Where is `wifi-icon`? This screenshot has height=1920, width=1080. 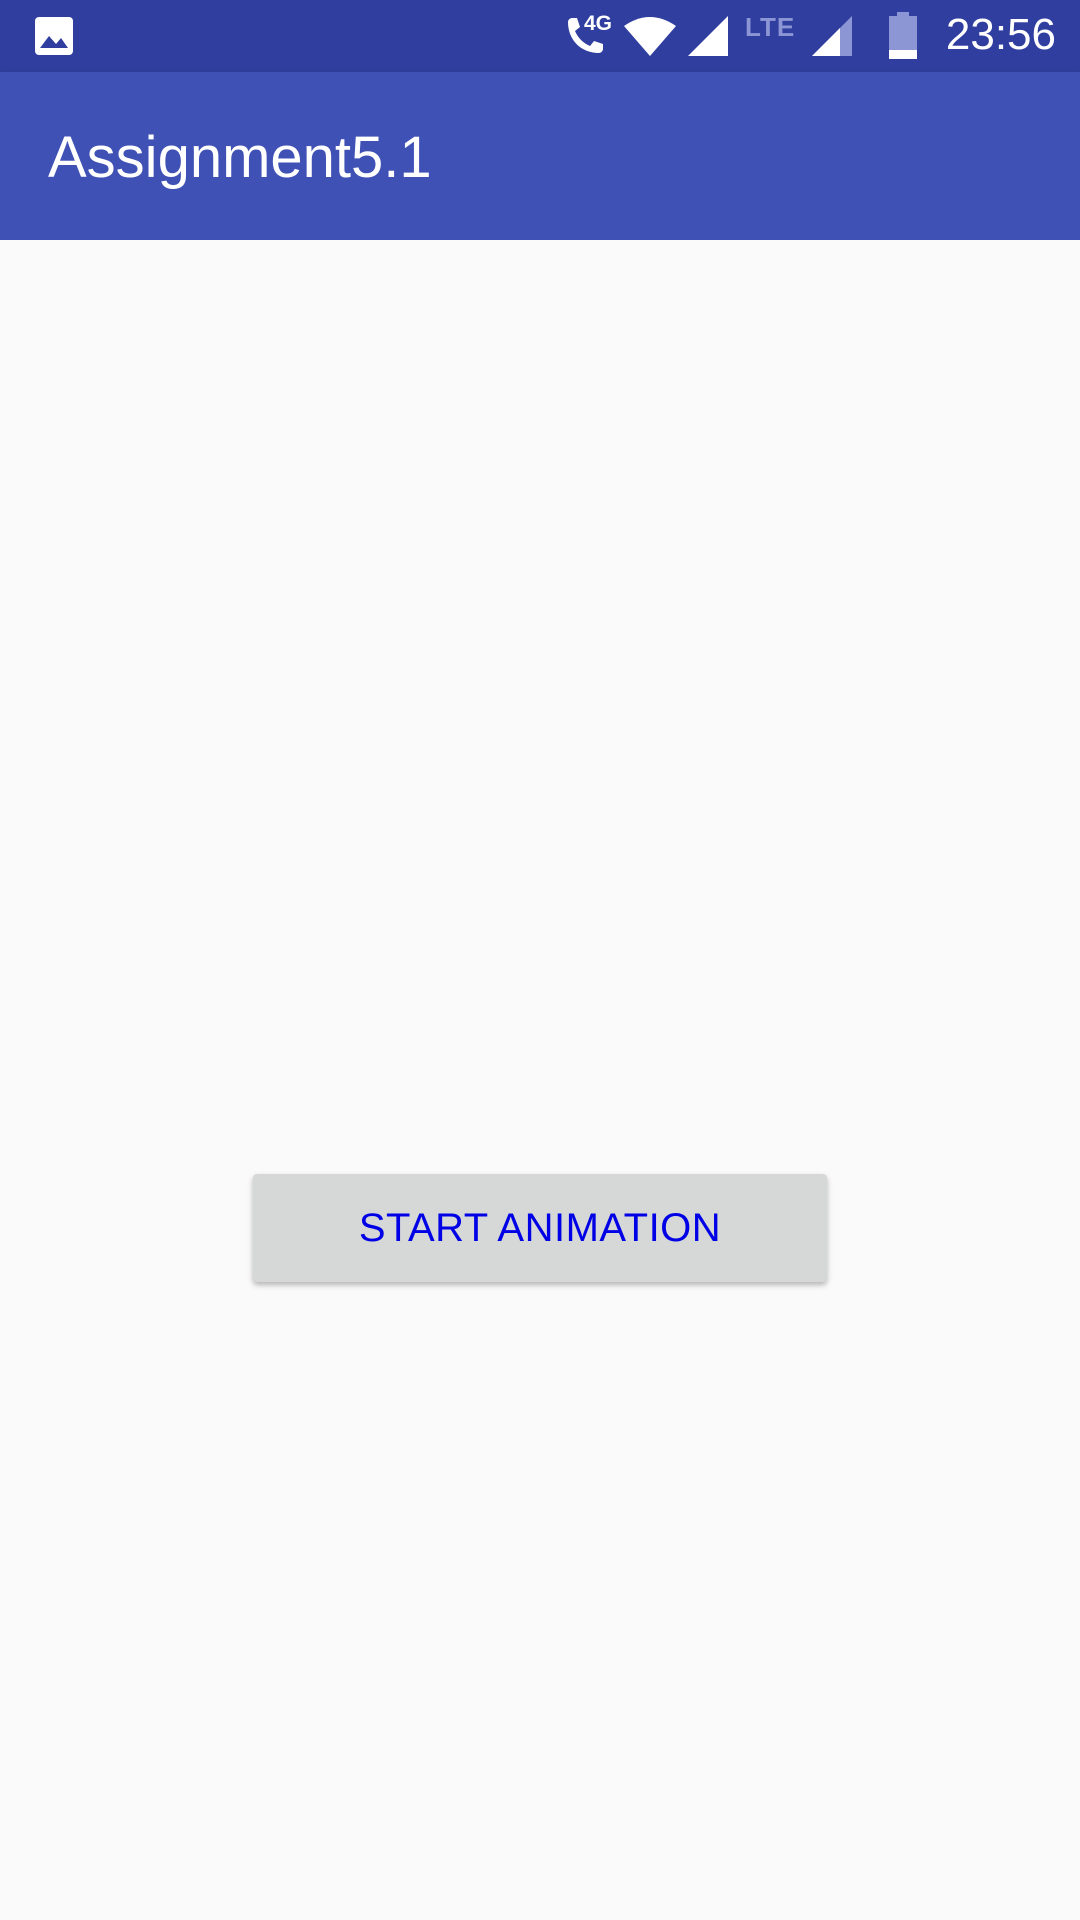 wifi-icon is located at coordinates (650, 36).